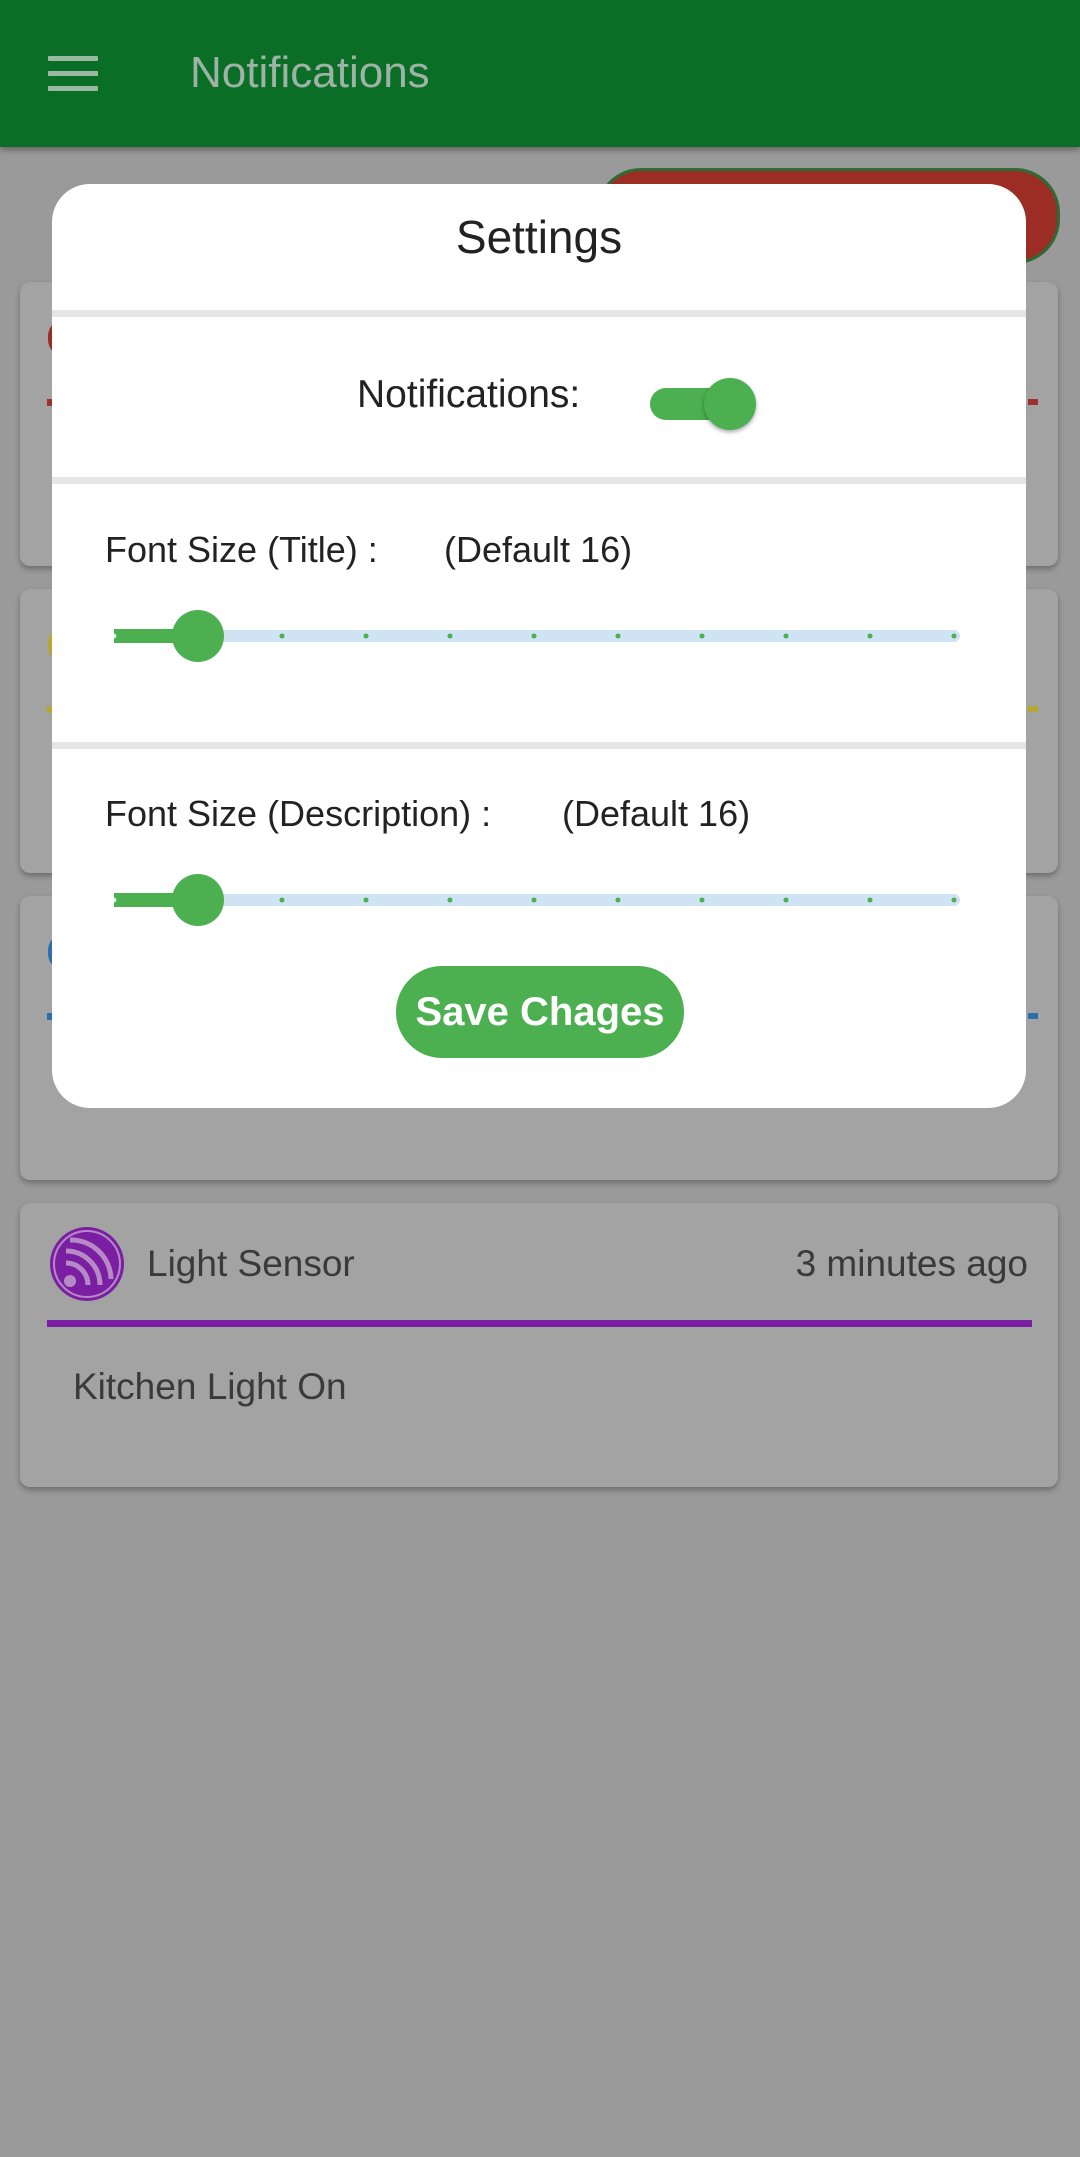 Image resolution: width=1080 pixels, height=2157 pixels. Describe the element at coordinates (539, 1323) in the screenshot. I see `card-accent-line` at that location.